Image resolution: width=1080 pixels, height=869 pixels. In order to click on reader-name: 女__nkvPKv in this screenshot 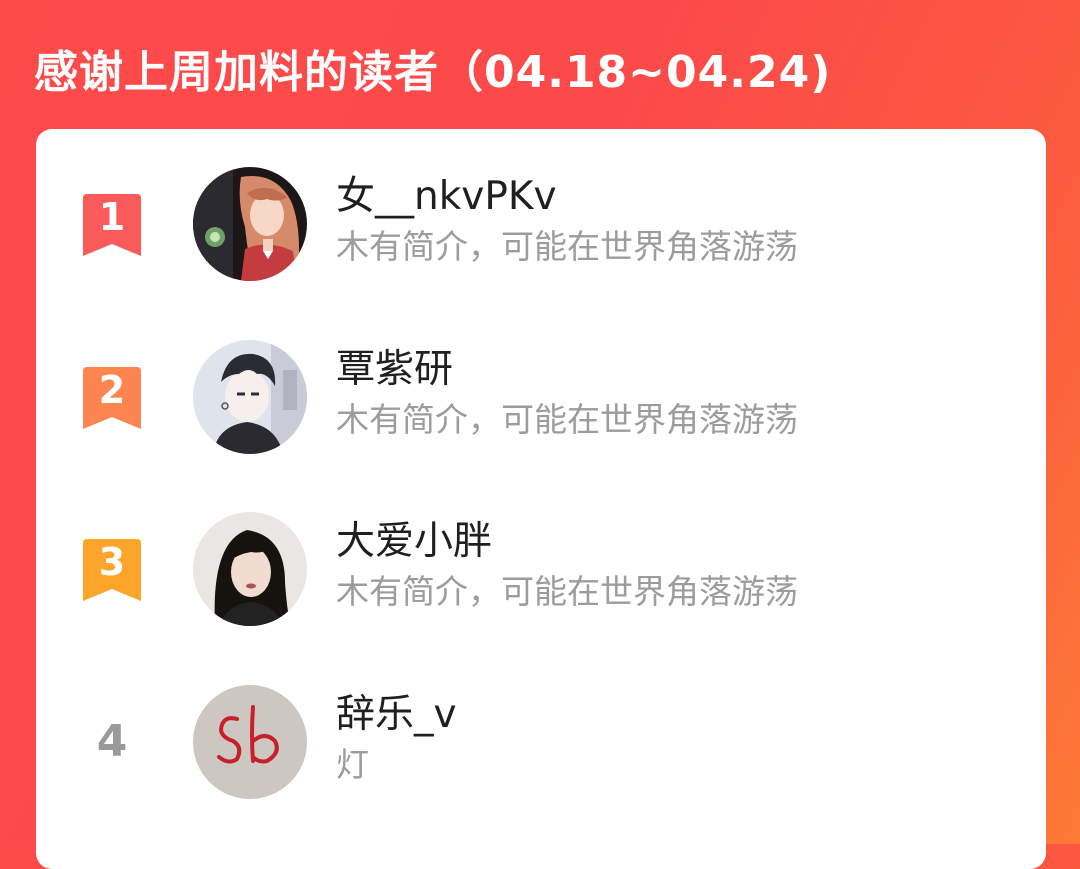, I will do `click(446, 197)`.